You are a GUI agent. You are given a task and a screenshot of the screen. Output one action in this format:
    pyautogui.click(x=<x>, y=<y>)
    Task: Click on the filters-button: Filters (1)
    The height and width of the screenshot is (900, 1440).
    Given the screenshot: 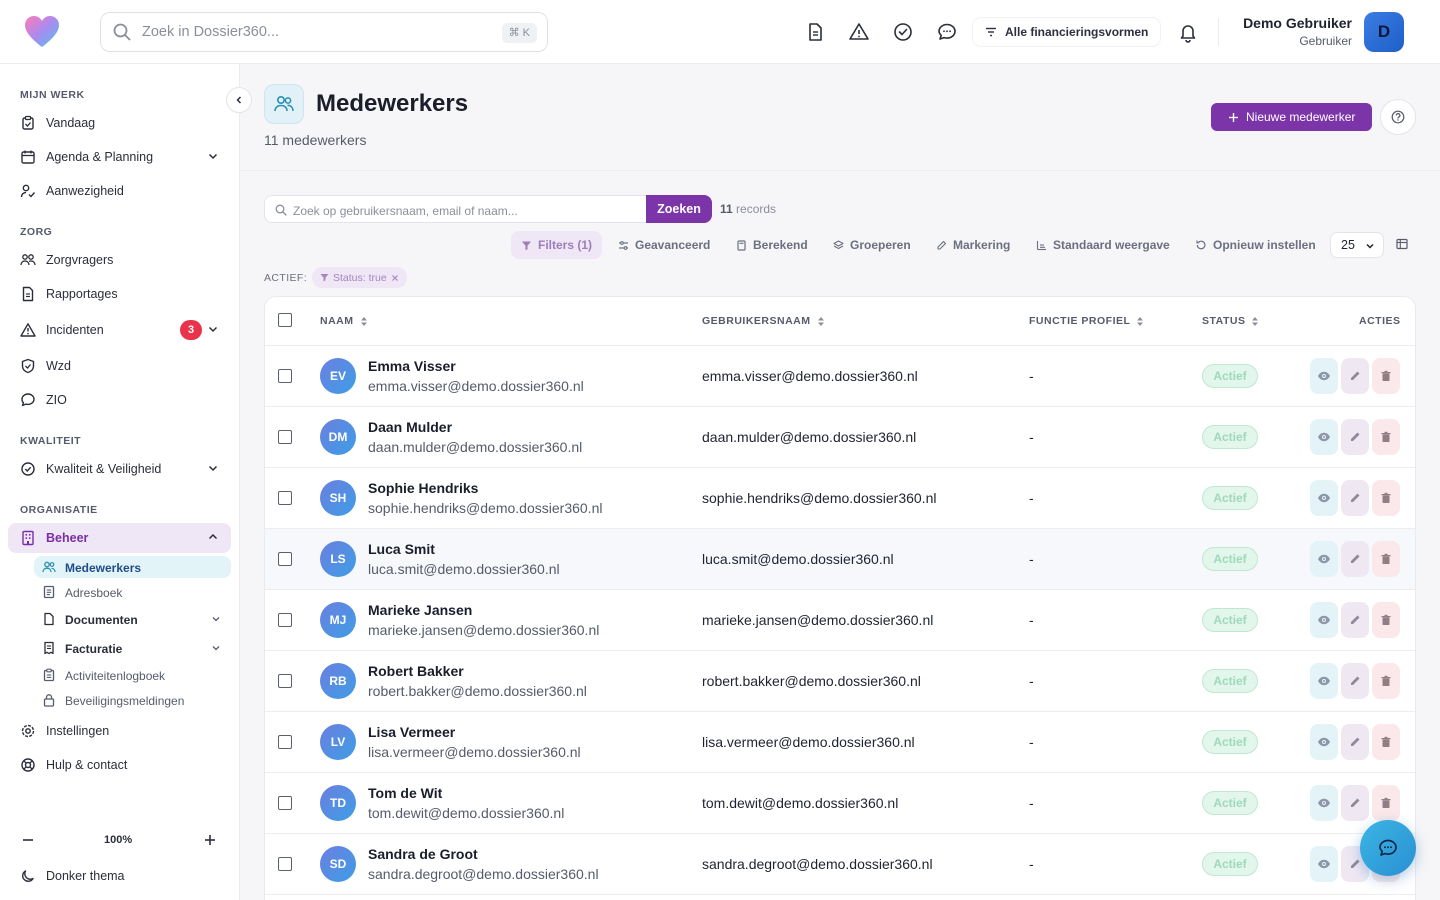 What is the action you would take?
    pyautogui.click(x=557, y=245)
    